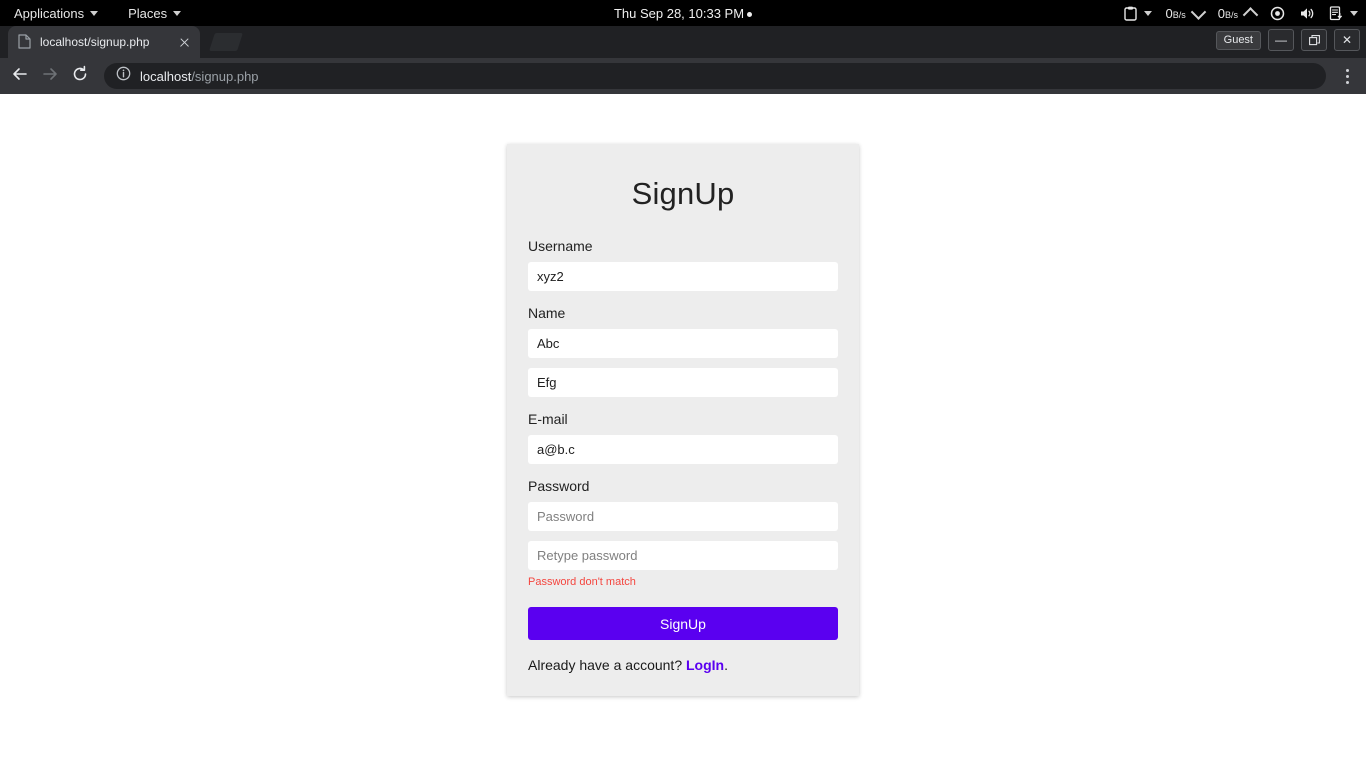 The image size is (1366, 768). What do you see at coordinates (166, 76) in the screenshot?
I see `url-host: localhost` at bounding box center [166, 76].